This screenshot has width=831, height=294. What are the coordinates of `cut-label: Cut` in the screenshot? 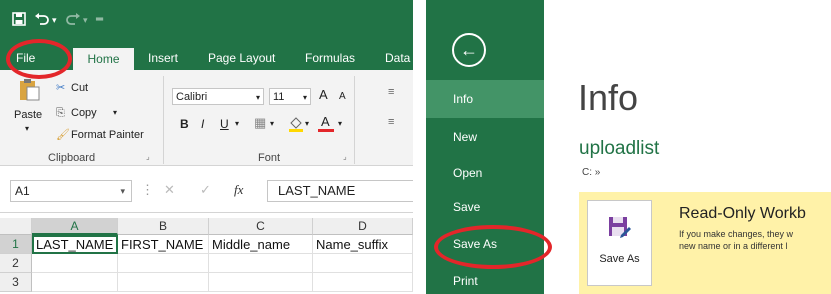 It's located at (80, 88).